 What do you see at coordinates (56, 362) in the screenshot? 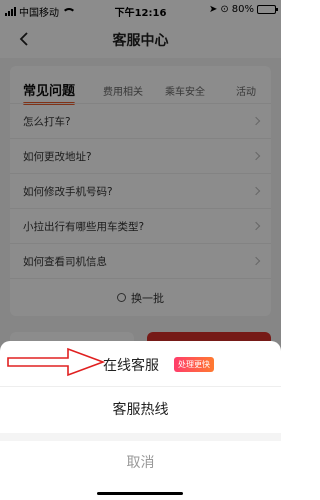
I see `annotation-arrow-icon` at bounding box center [56, 362].